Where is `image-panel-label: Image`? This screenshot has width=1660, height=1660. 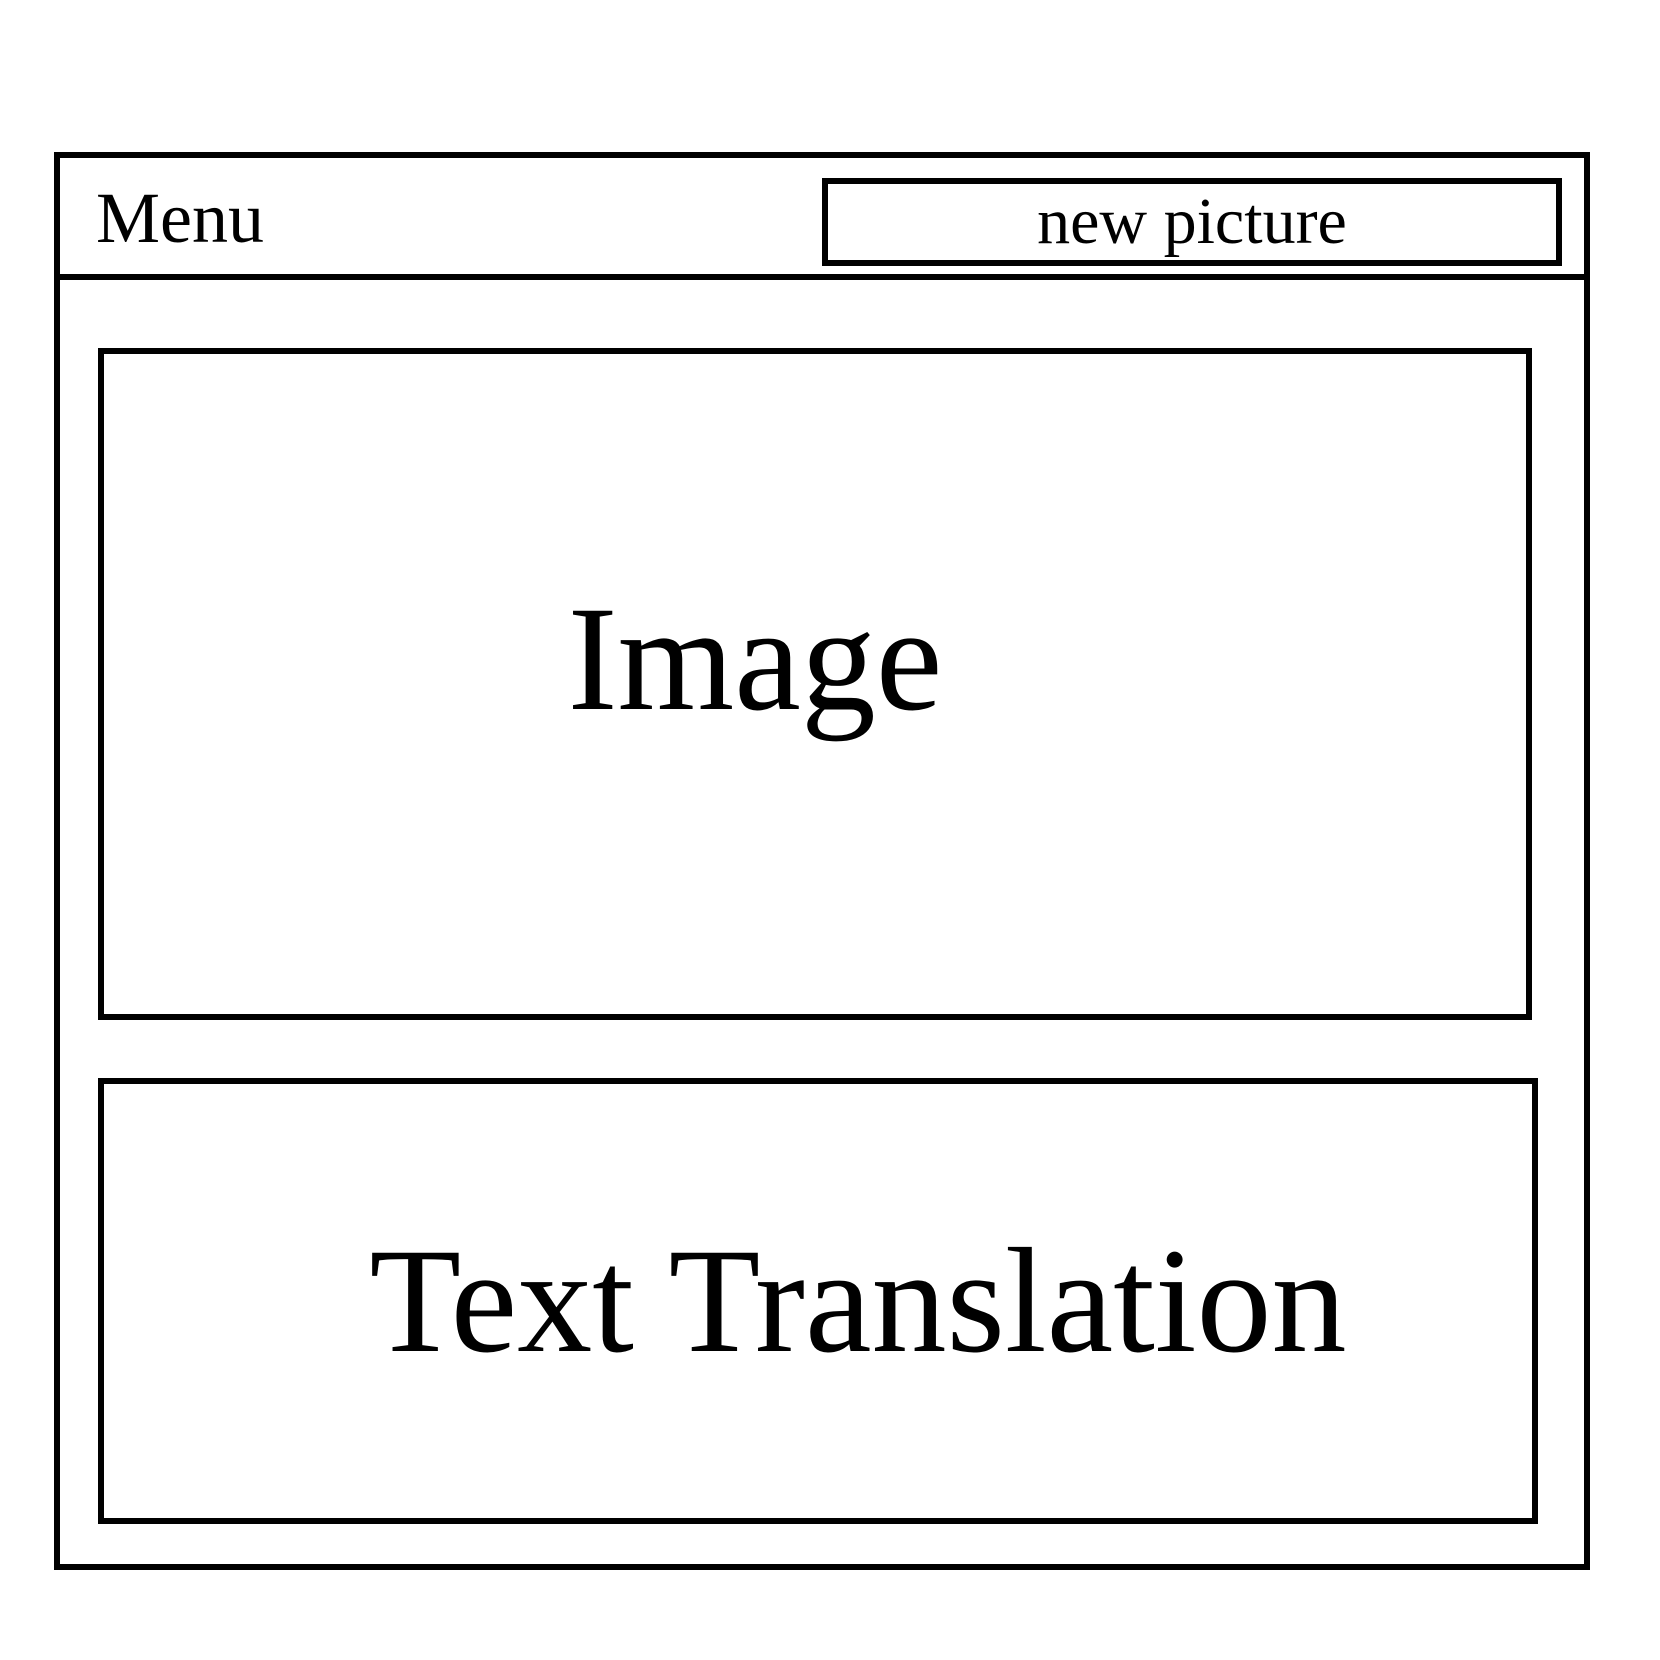
image-panel-label: Image is located at coordinates (755, 659).